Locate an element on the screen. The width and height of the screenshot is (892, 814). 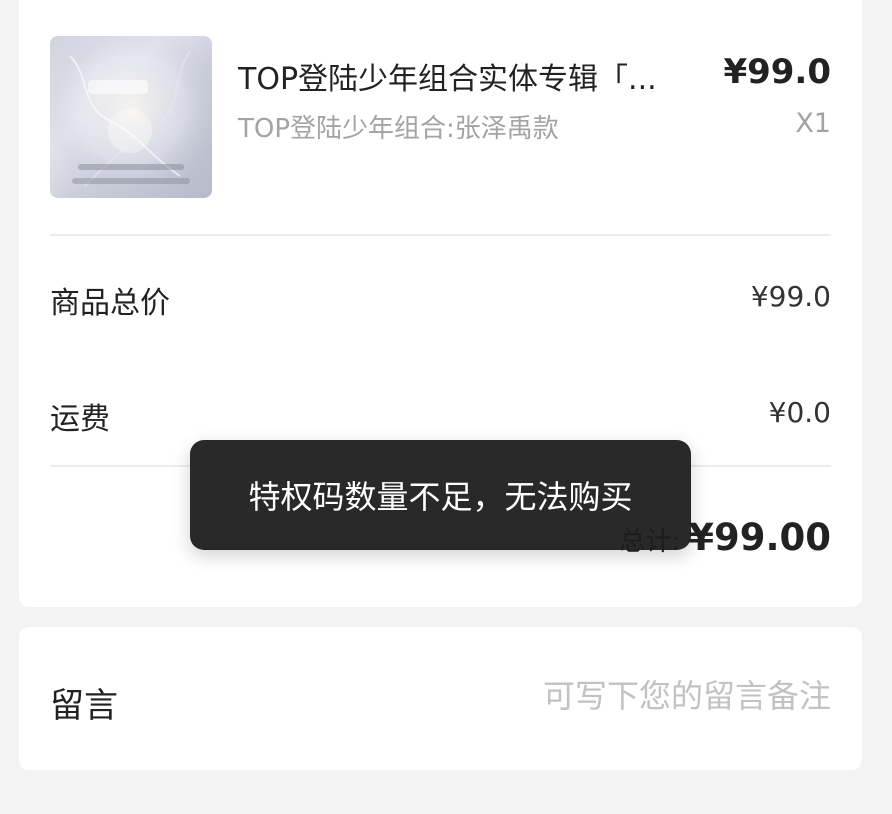
message-input is located at coordinates (621, 696).